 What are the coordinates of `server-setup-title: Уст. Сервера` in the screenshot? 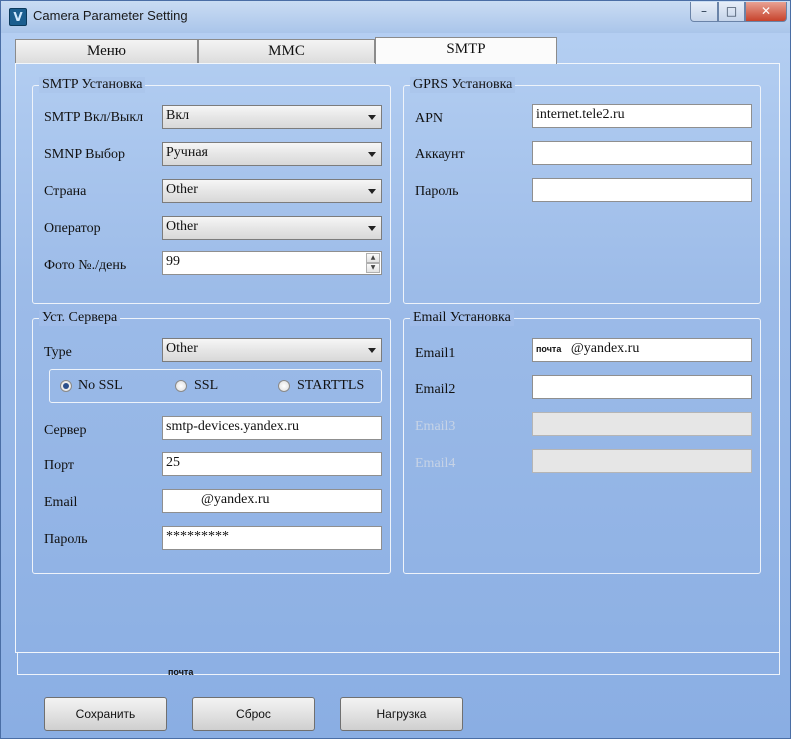 It's located at (80, 318).